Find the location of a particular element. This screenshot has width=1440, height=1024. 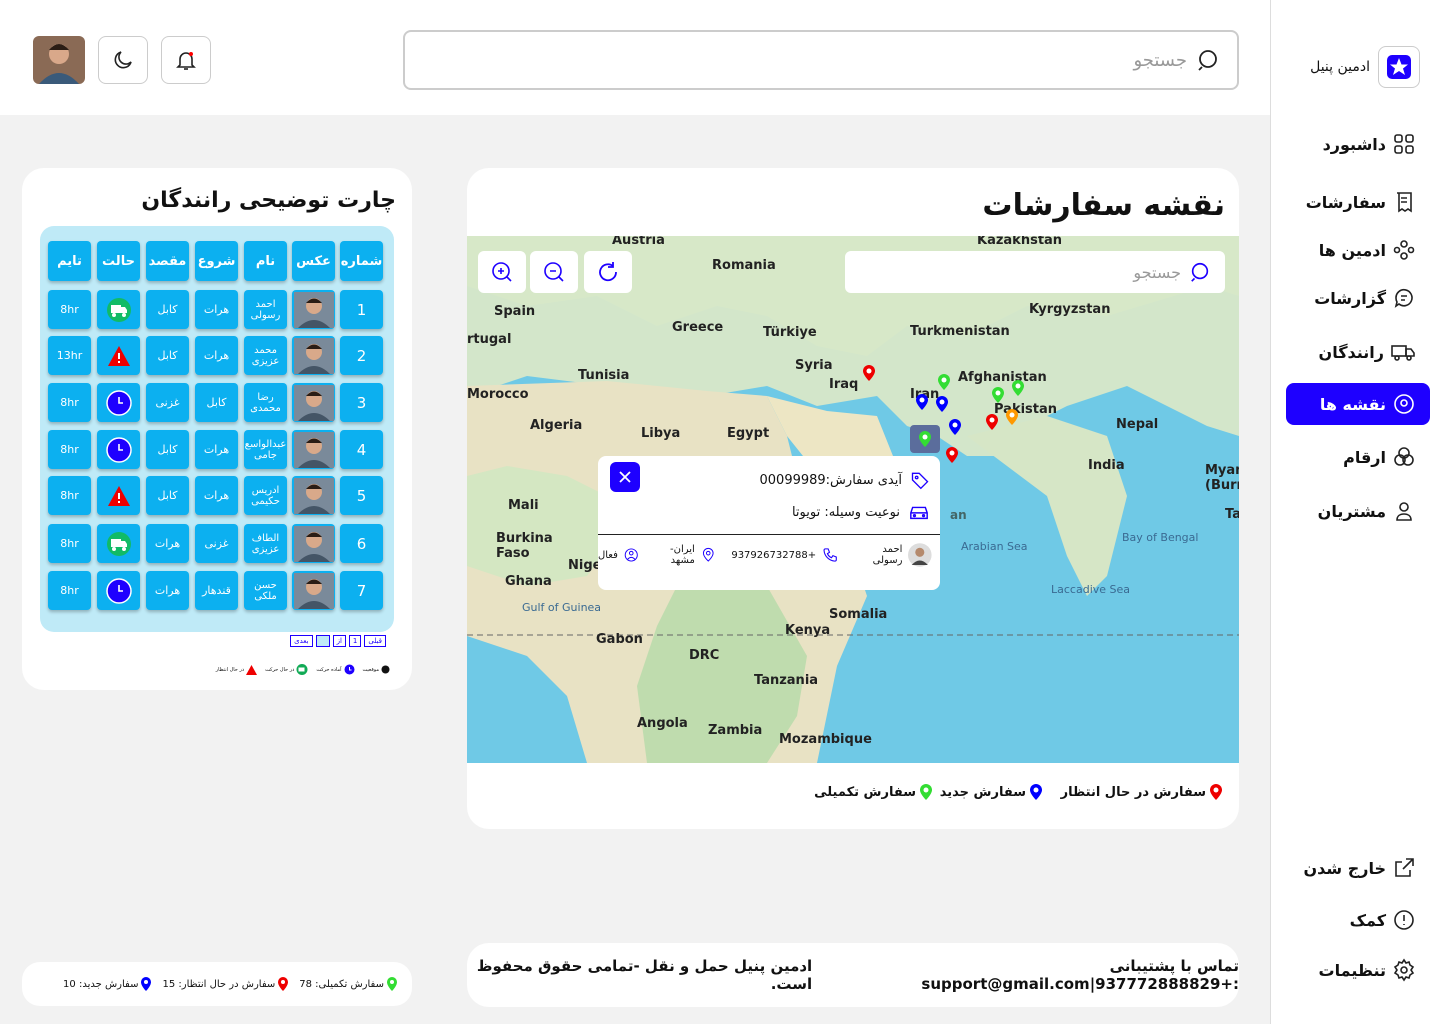

selected-order-pin is located at coordinates (925, 439).